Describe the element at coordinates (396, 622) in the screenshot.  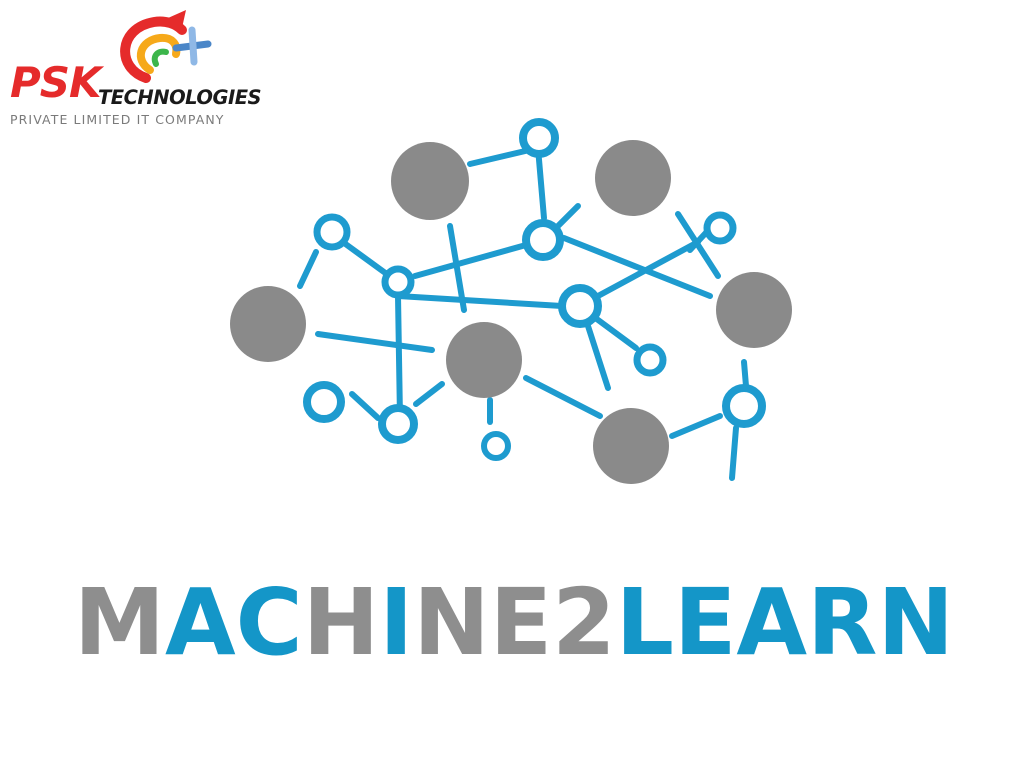
I see `wordmark-segment-i: I` at that location.